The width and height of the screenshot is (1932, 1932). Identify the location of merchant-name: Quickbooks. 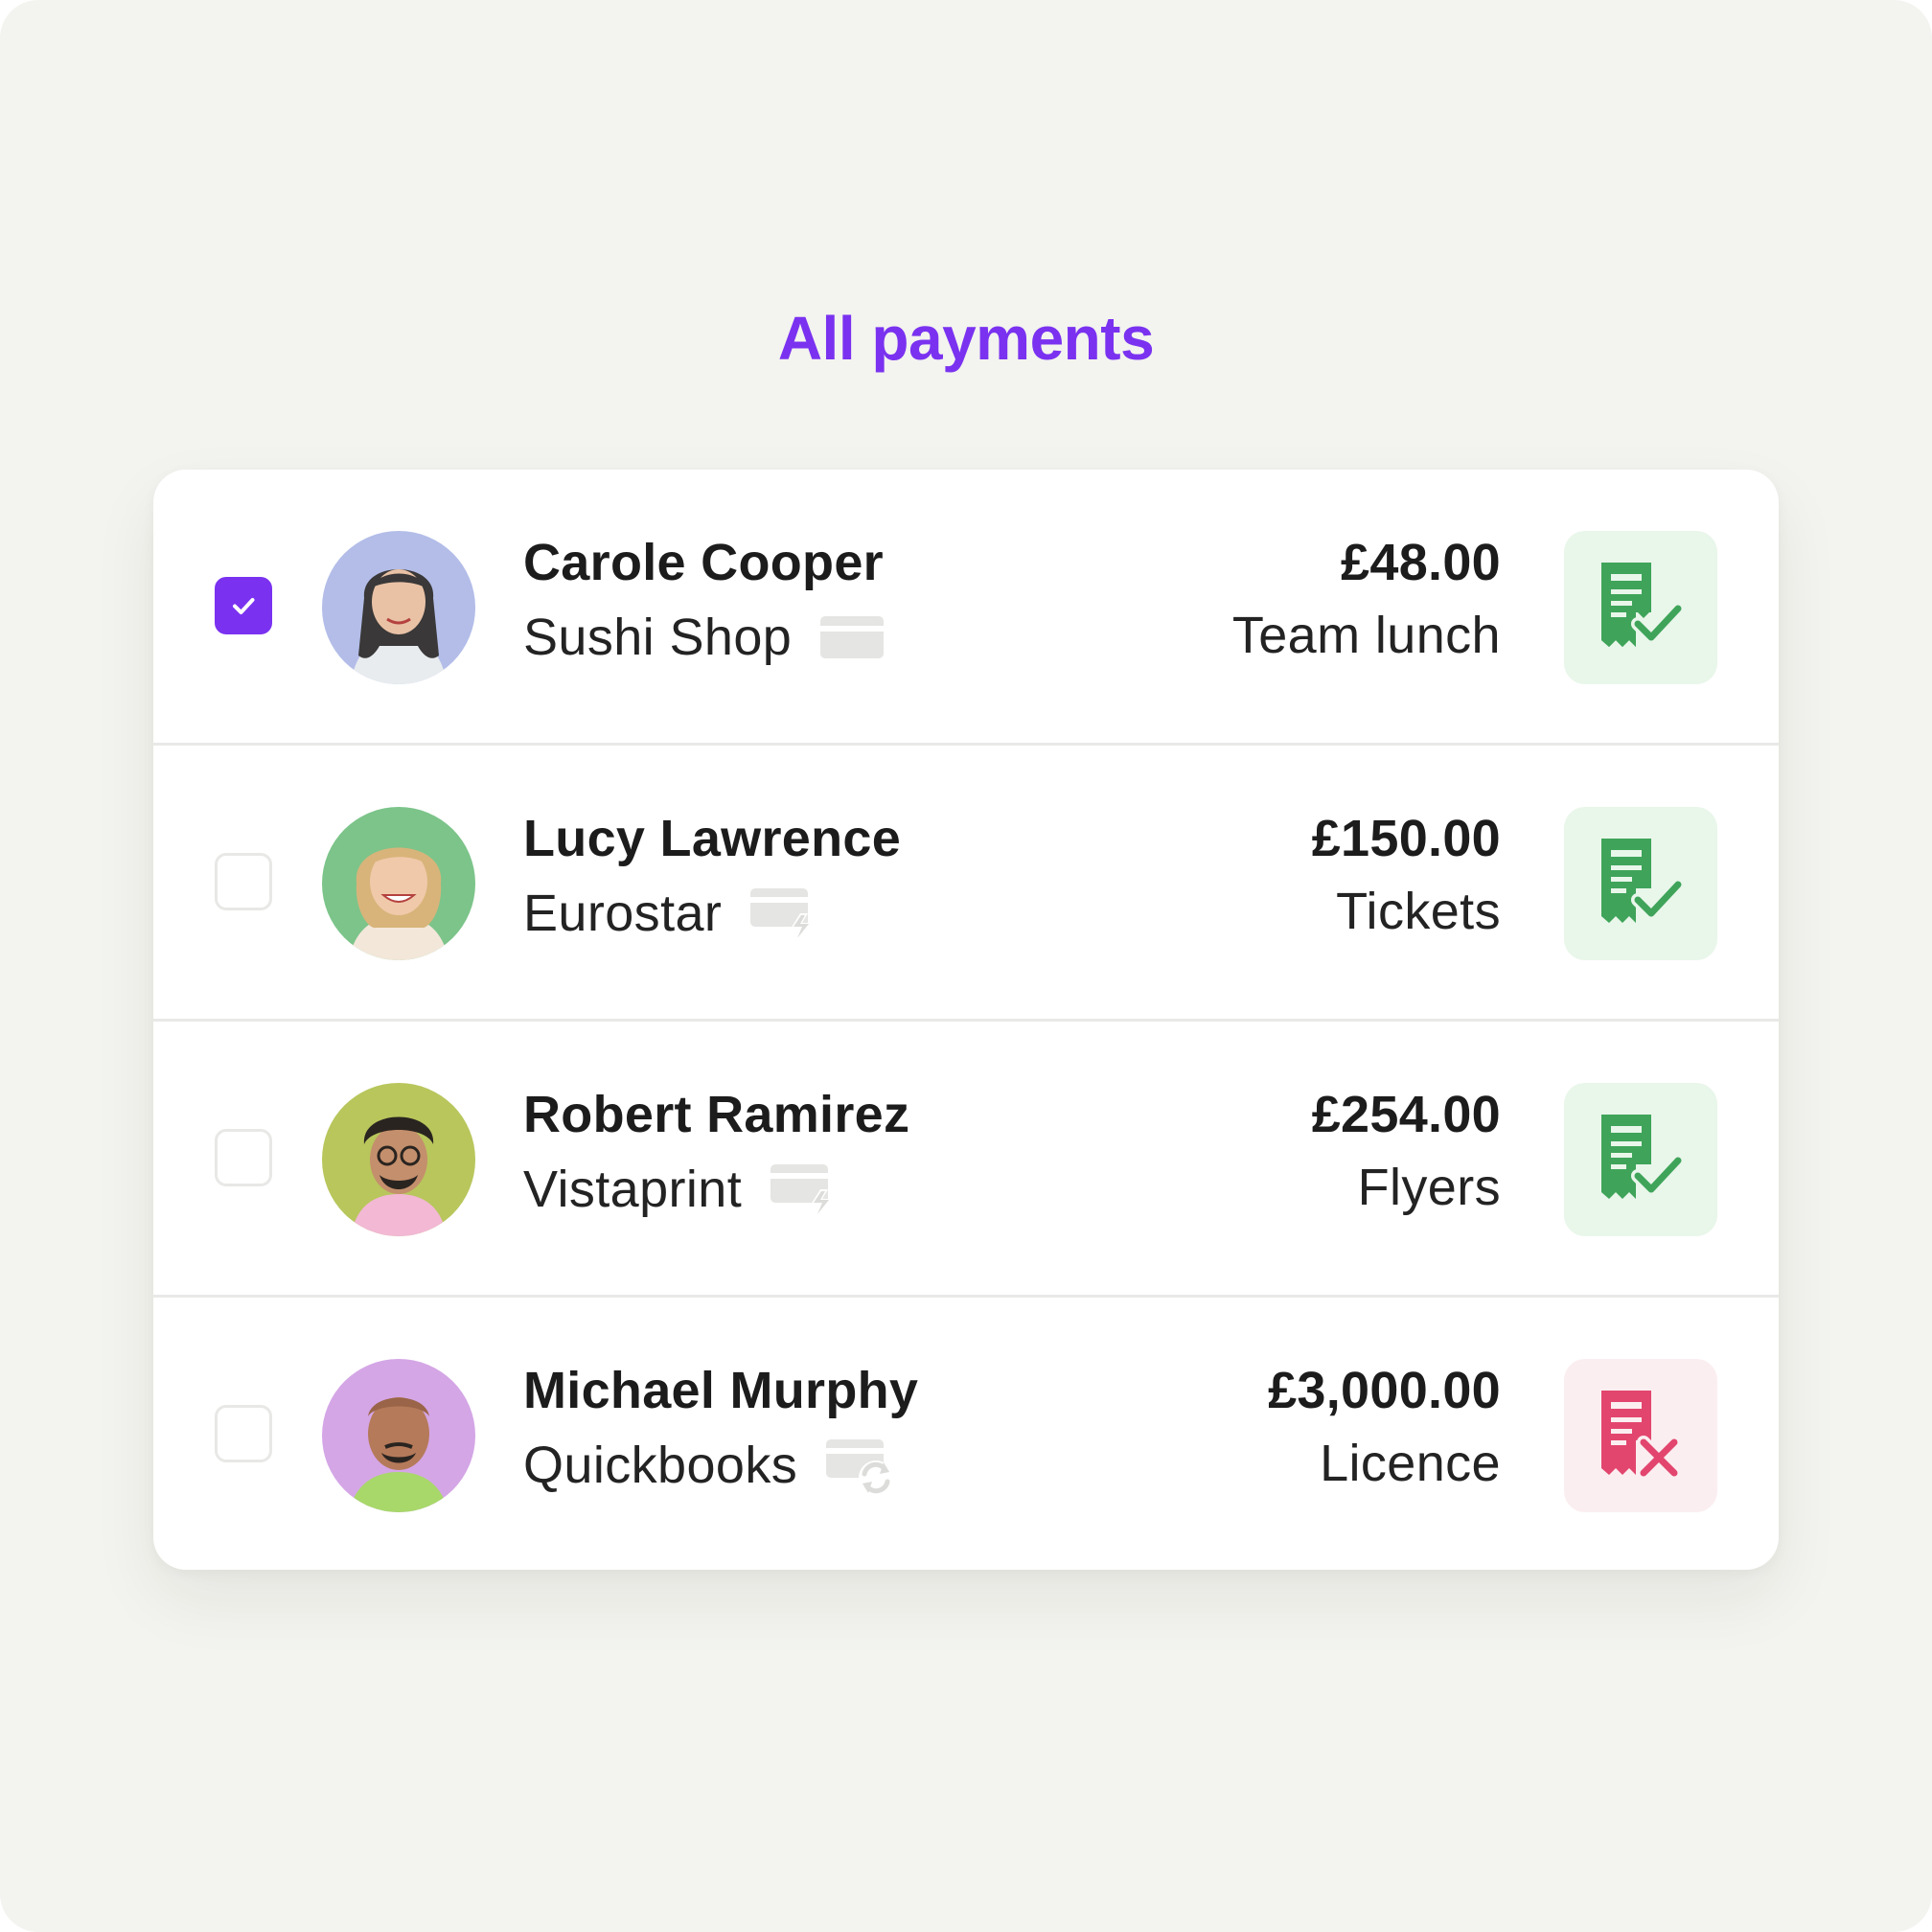
(660, 1465).